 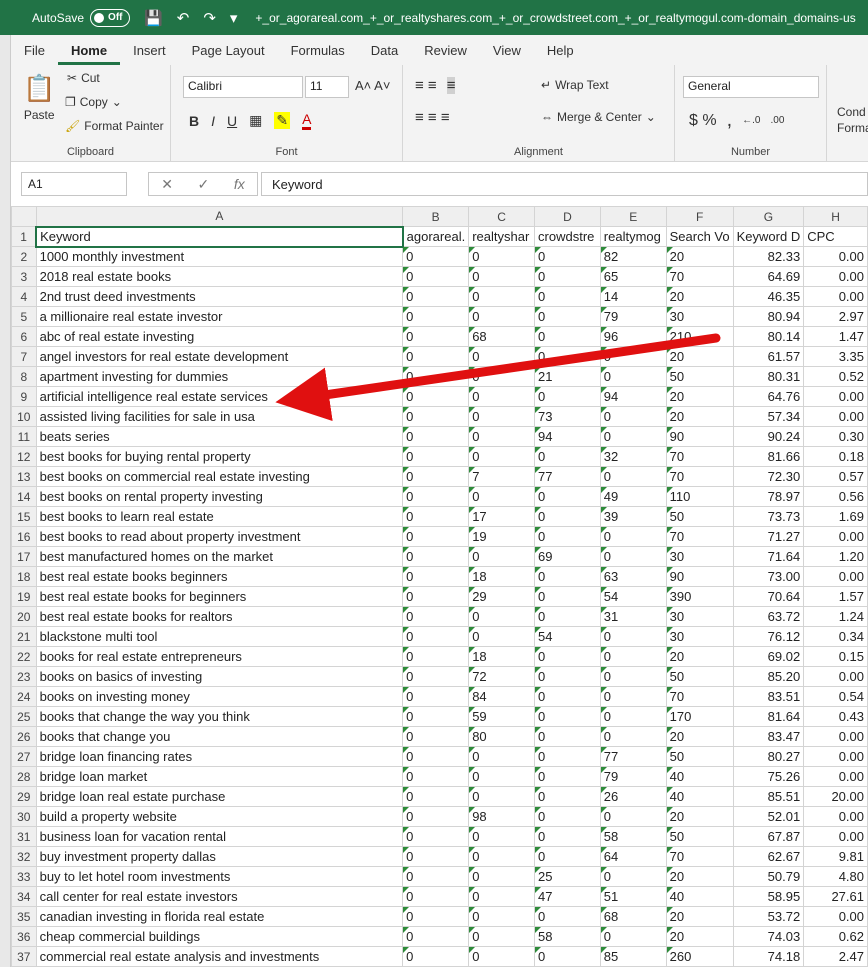 What do you see at coordinates (219, 596) in the screenshot?
I see `cell: best real estate books for beginners` at bounding box center [219, 596].